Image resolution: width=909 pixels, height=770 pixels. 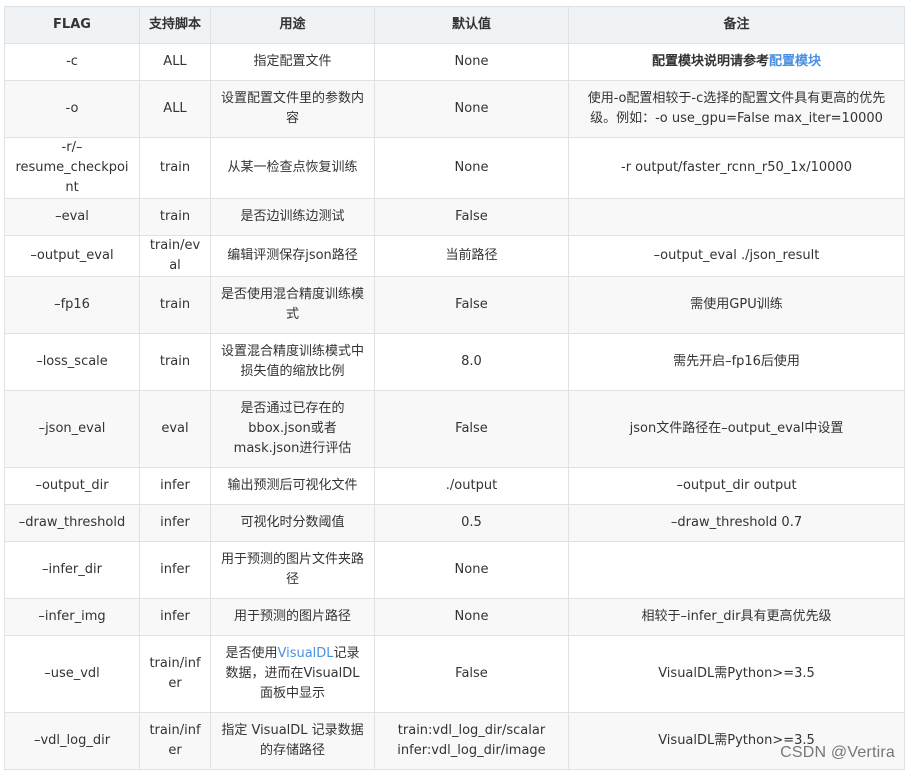 I want to click on header-note: 备注, so click(x=736, y=25).